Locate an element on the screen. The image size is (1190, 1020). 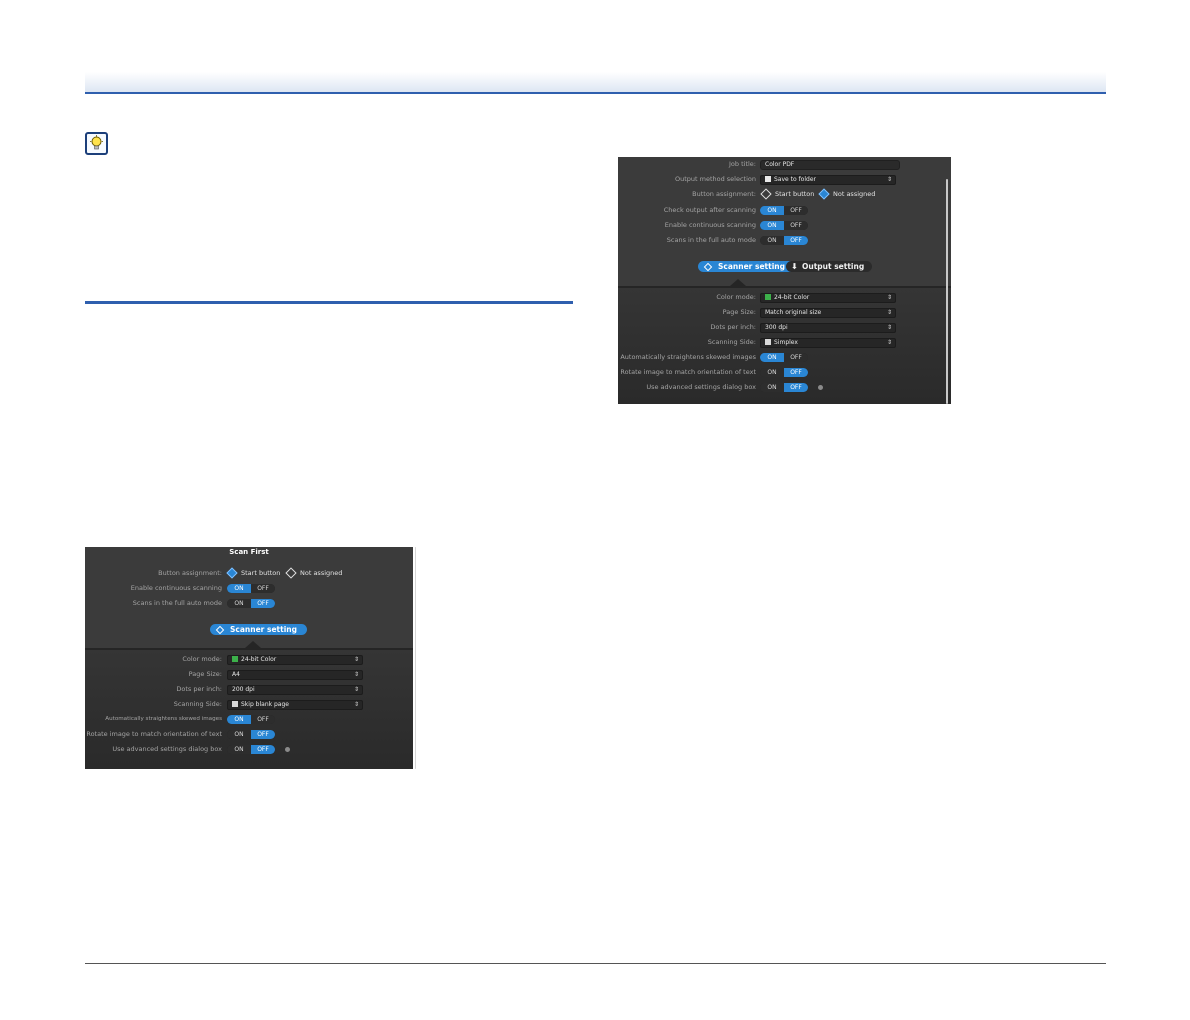
scanner-setting-icon is located at coordinates (220, 630).